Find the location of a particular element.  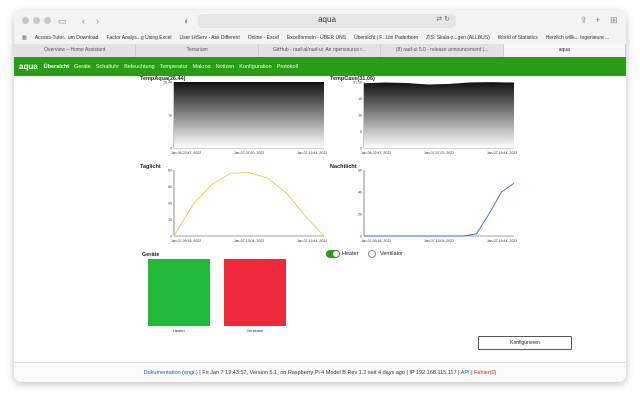

error-link: Fehler(0) is located at coordinates (485, 373).